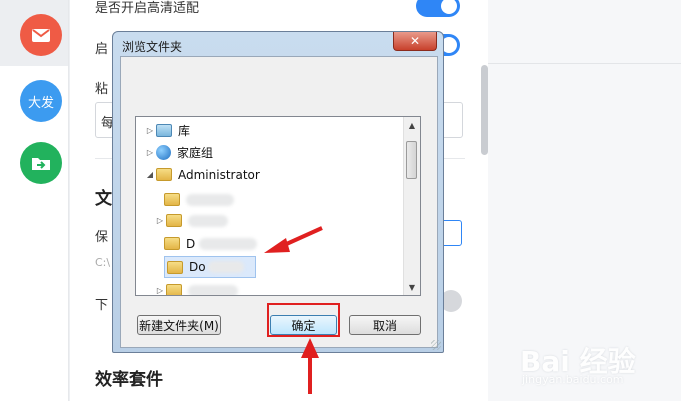 This screenshot has width=681, height=401. Describe the element at coordinates (310, 366) in the screenshot. I see `arrow-to-ok-button-icon` at that location.